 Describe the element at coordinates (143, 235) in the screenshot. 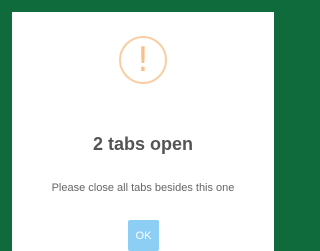

I see `ok-button: OK` at that location.